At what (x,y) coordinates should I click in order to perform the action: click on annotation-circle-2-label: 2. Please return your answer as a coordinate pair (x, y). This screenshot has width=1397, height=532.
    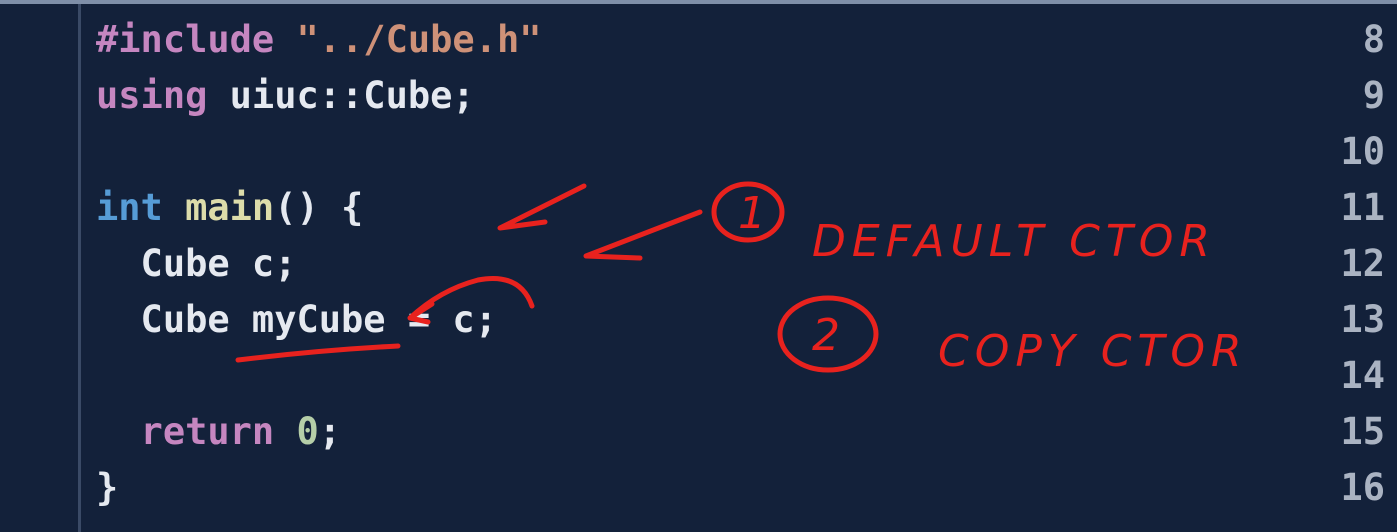
    Looking at the image, I should click on (829, 335).